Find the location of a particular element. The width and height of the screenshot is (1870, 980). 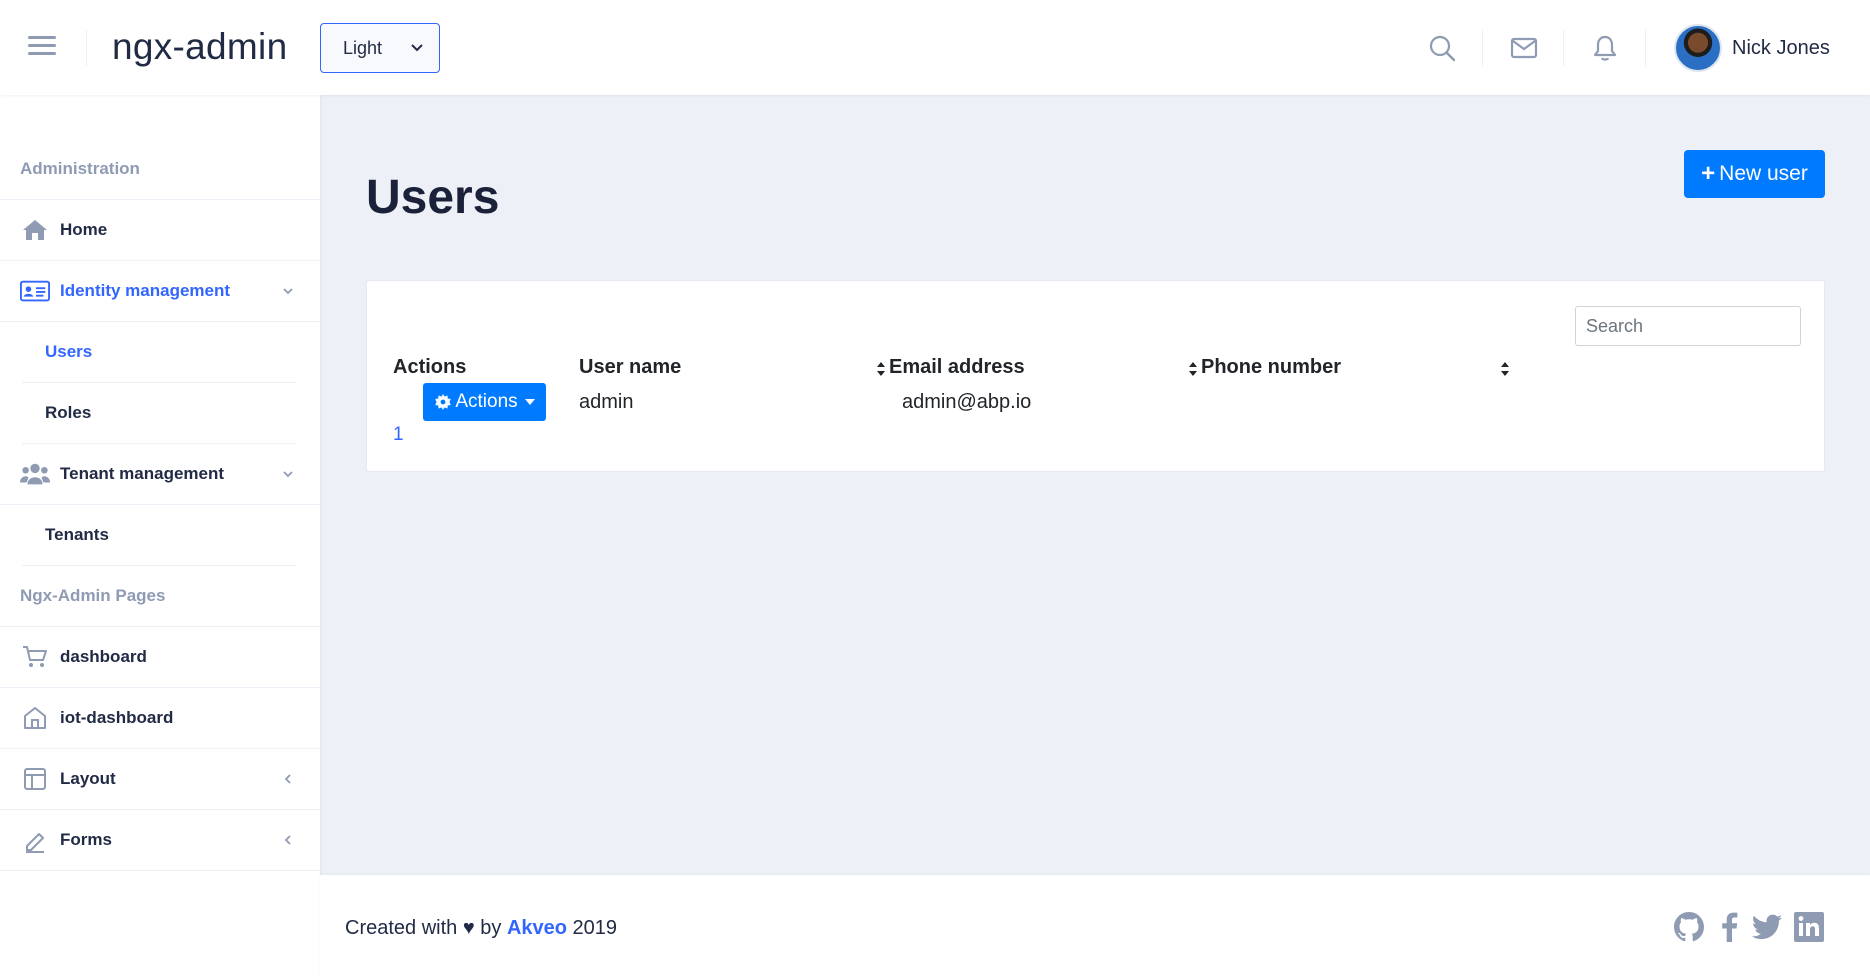

sidebar-subitem-tenants: Tenants is located at coordinates (159, 535).